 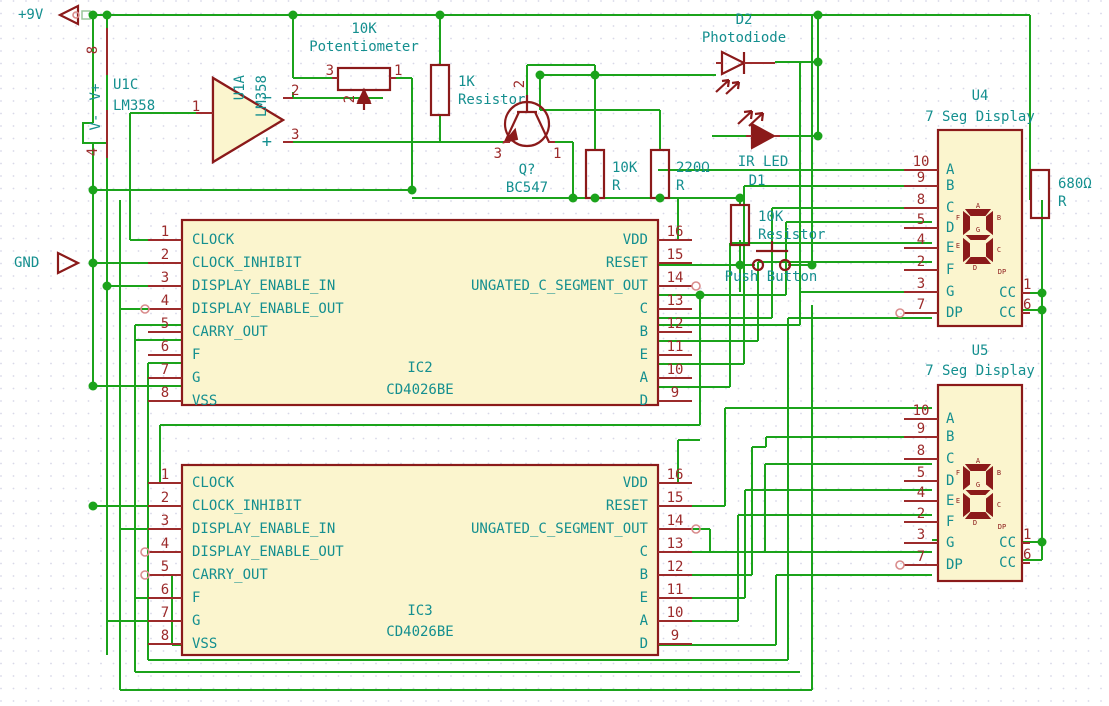 I want to click on ic3-pin2-name: CLOCK_INHIBIT, so click(x=247, y=506).